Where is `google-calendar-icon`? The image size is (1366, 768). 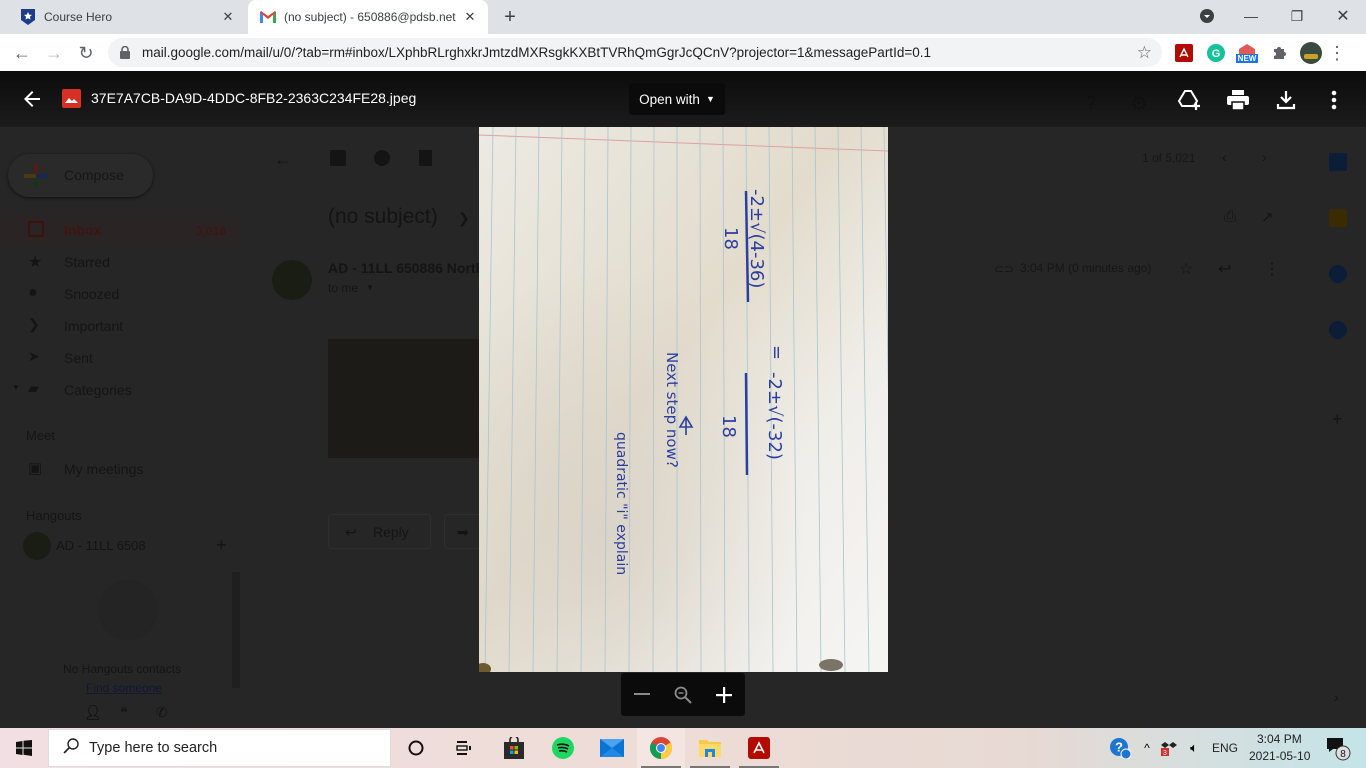 google-calendar-icon is located at coordinates (1338, 162).